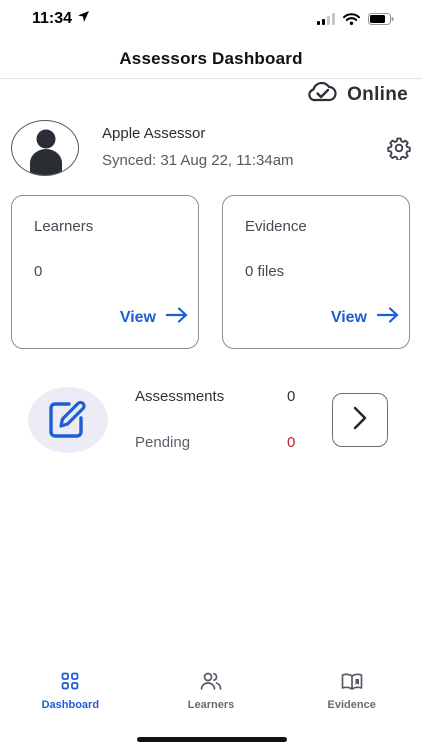  Describe the element at coordinates (154, 133) in the screenshot. I see `profile-name: Apple Assessor` at that location.